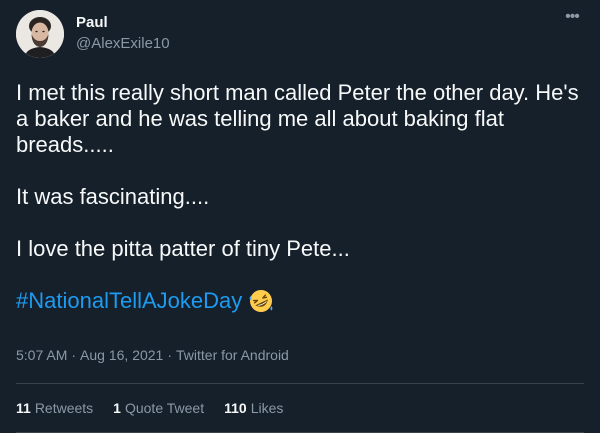 The width and height of the screenshot is (600, 433). Describe the element at coordinates (235, 408) in the screenshot. I see `likes-count: 110` at that location.